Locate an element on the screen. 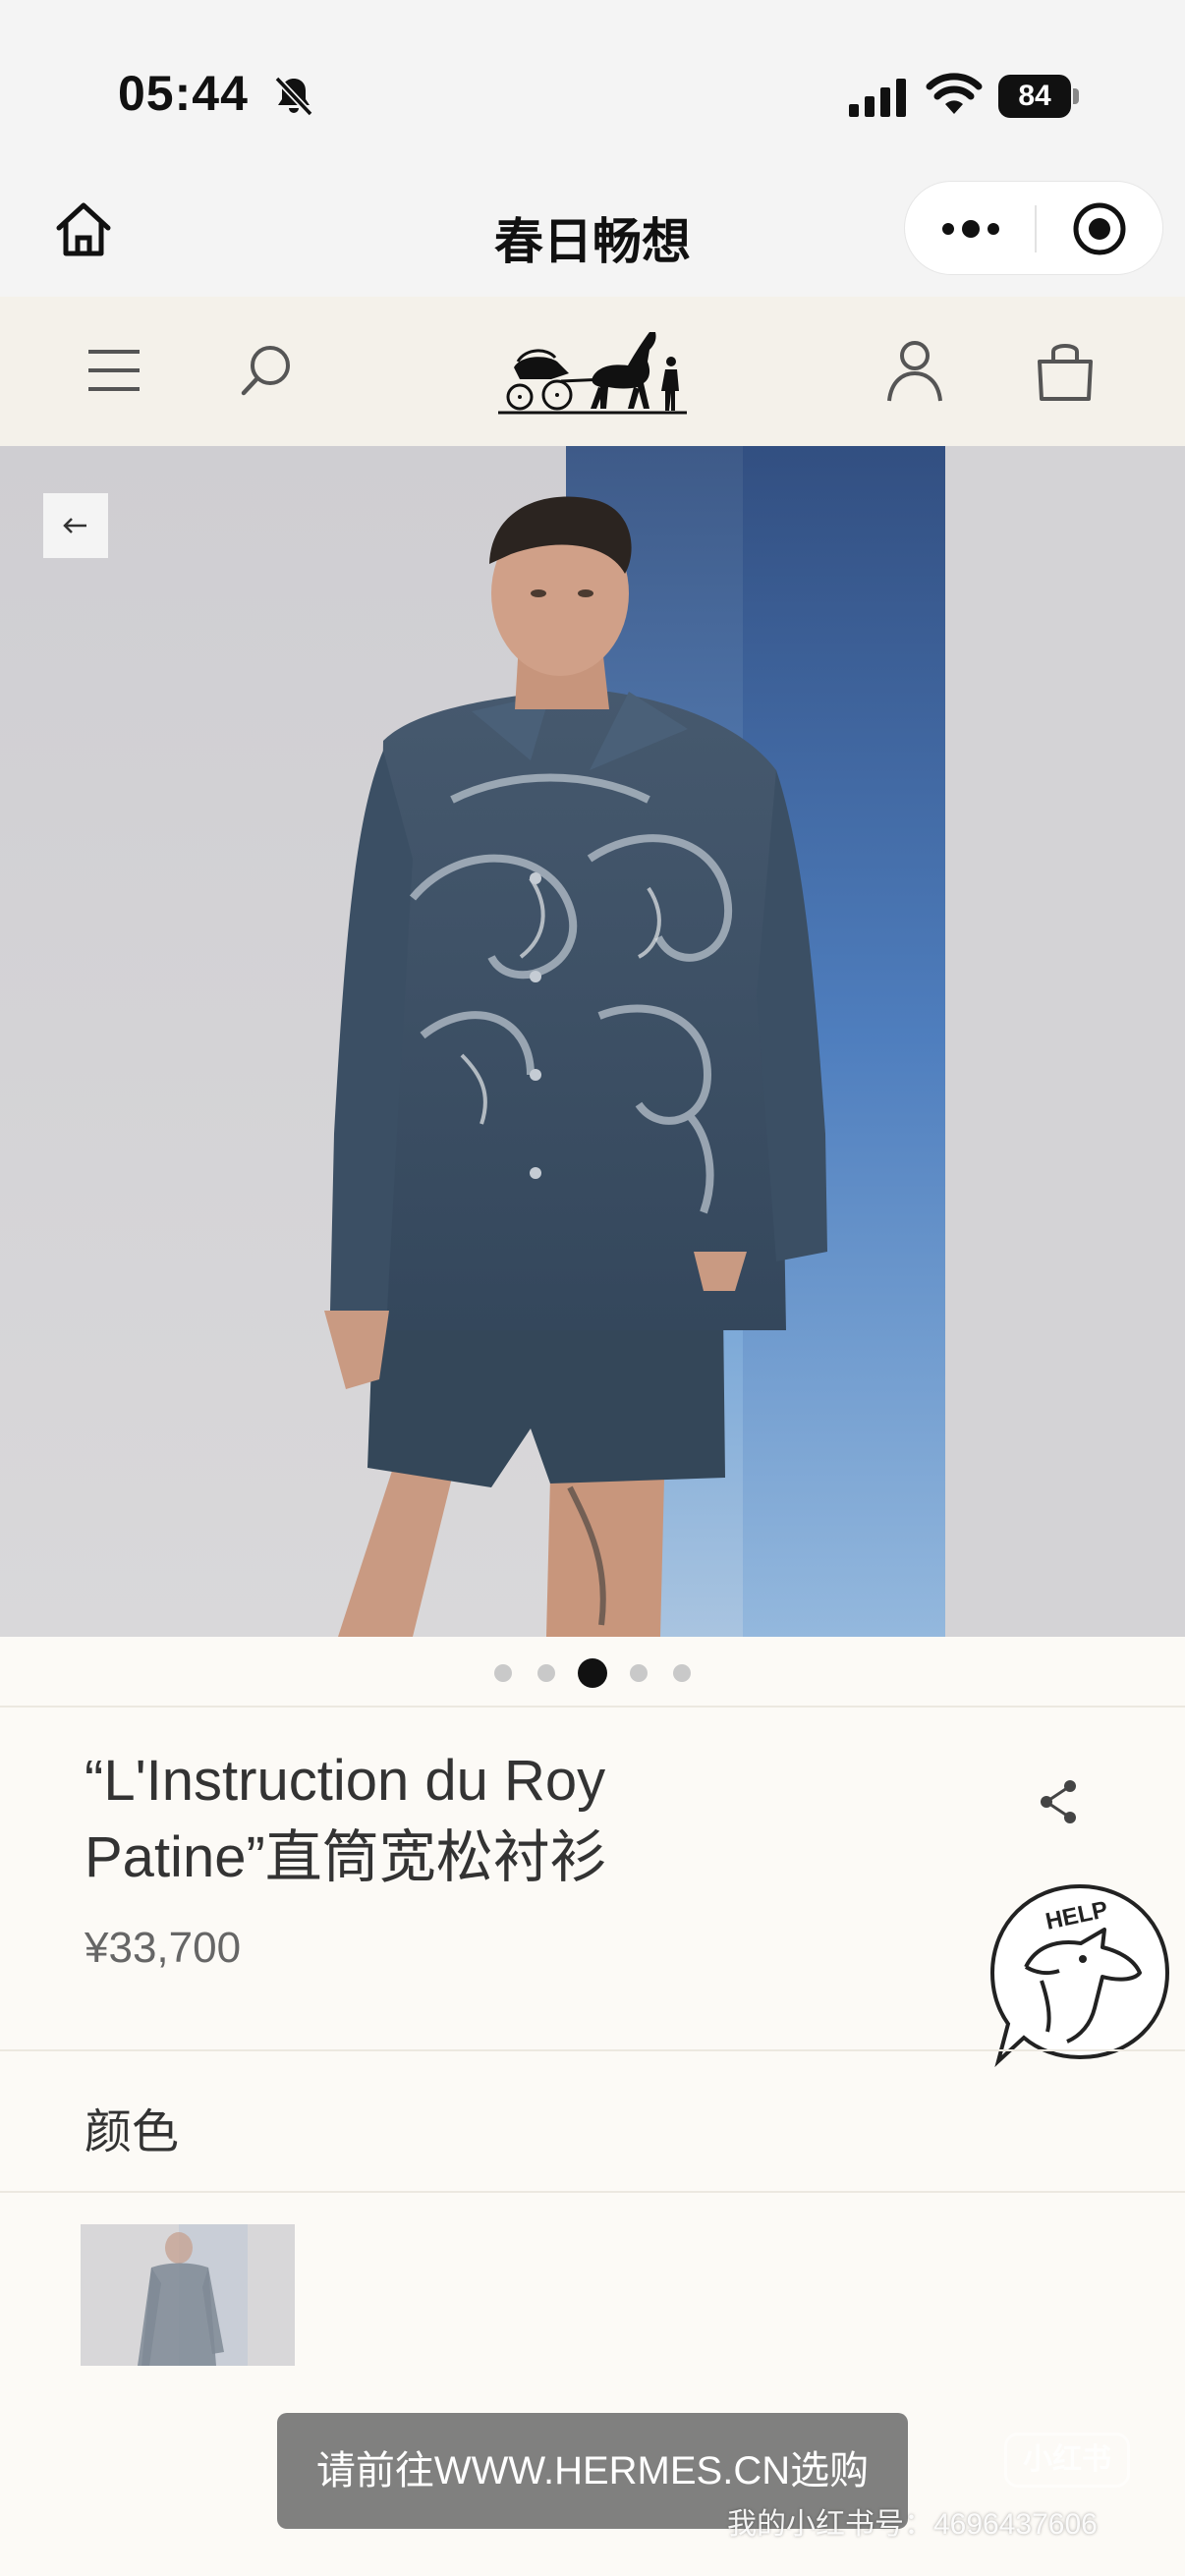 The width and height of the screenshot is (1185, 2576). help-horse-icon: HELP is located at coordinates (1080, 1974).